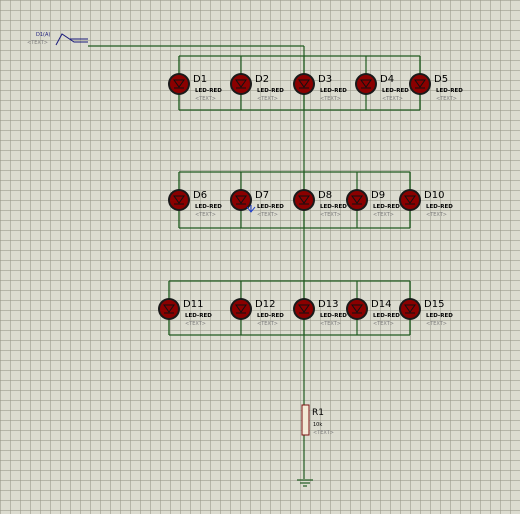 The height and width of the screenshot is (514, 520). Describe the element at coordinates (328, 304) in the screenshot. I see `led-ref-label: D13` at that location.